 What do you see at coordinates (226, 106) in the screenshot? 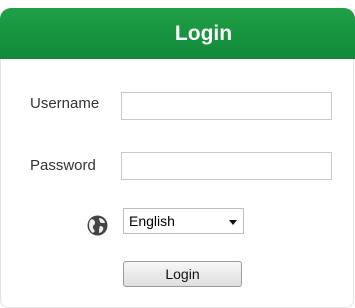
I see `username-input` at bounding box center [226, 106].